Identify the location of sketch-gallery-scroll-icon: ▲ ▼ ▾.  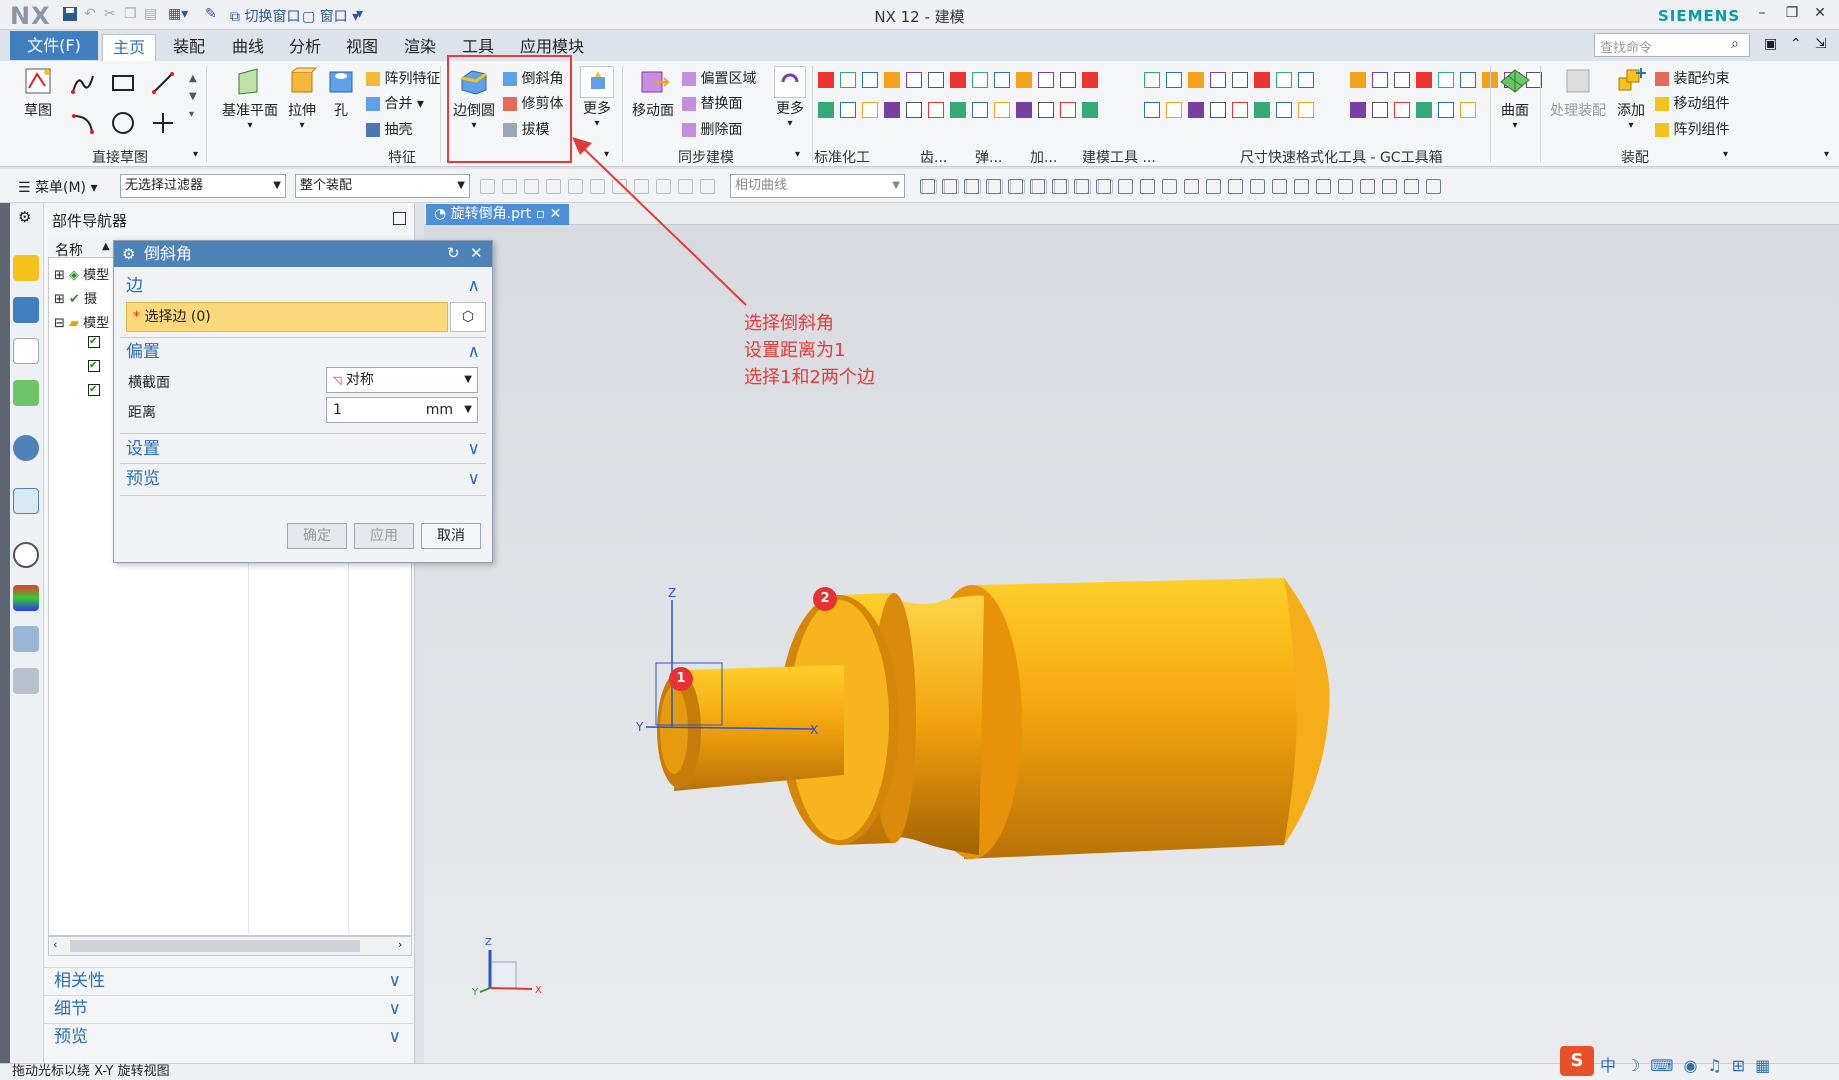
(193, 97).